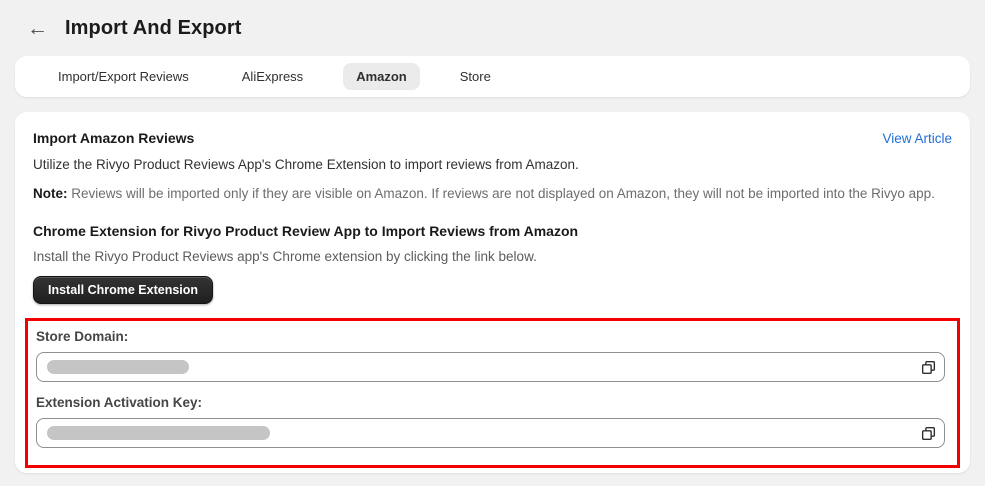  What do you see at coordinates (490, 433) in the screenshot?
I see `extension-activation-key-field` at bounding box center [490, 433].